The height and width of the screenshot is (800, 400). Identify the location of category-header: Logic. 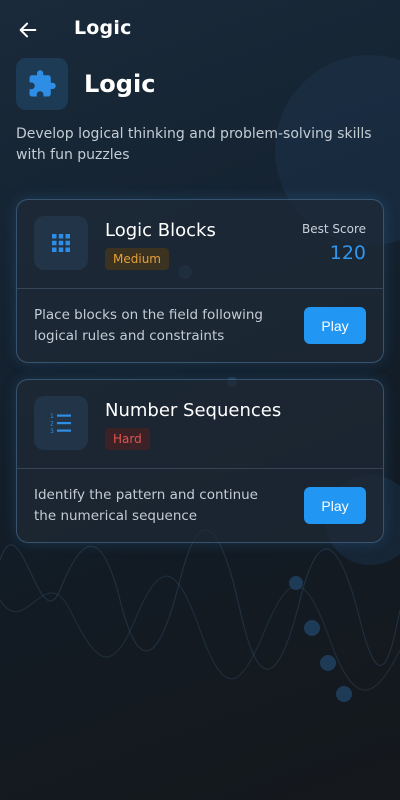
(85, 84).